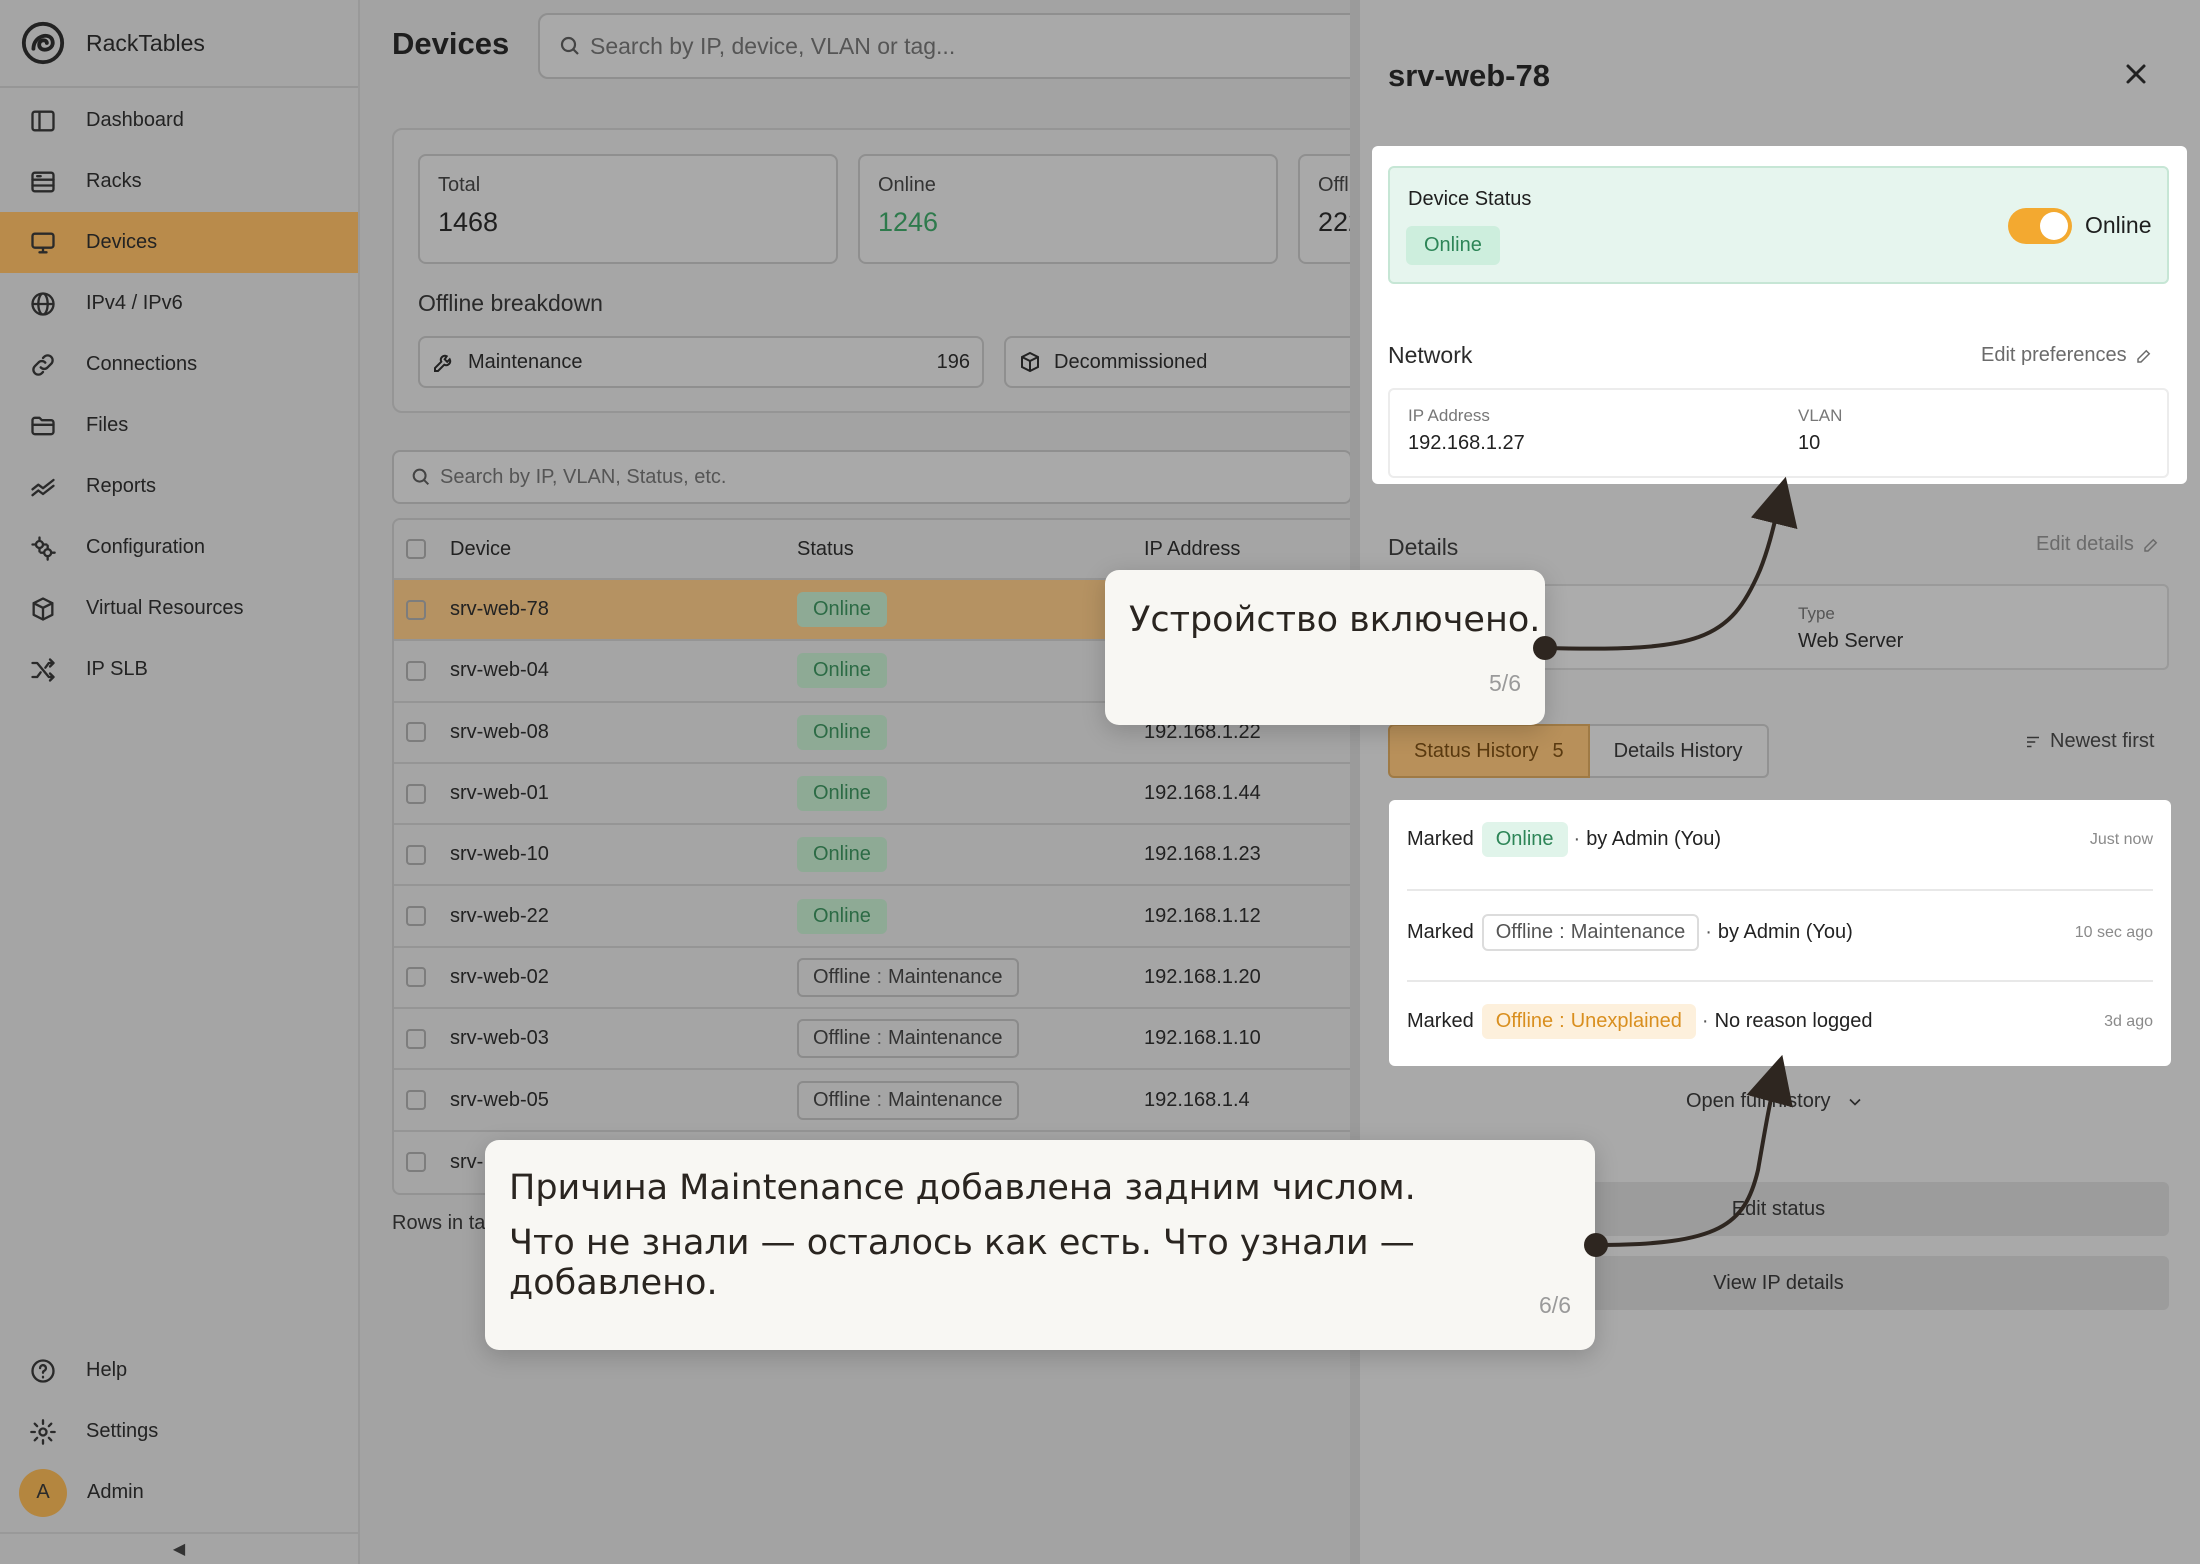  Describe the element at coordinates (1177, 362) in the screenshot. I see `decommissioned-filter: Decommissioned` at that location.